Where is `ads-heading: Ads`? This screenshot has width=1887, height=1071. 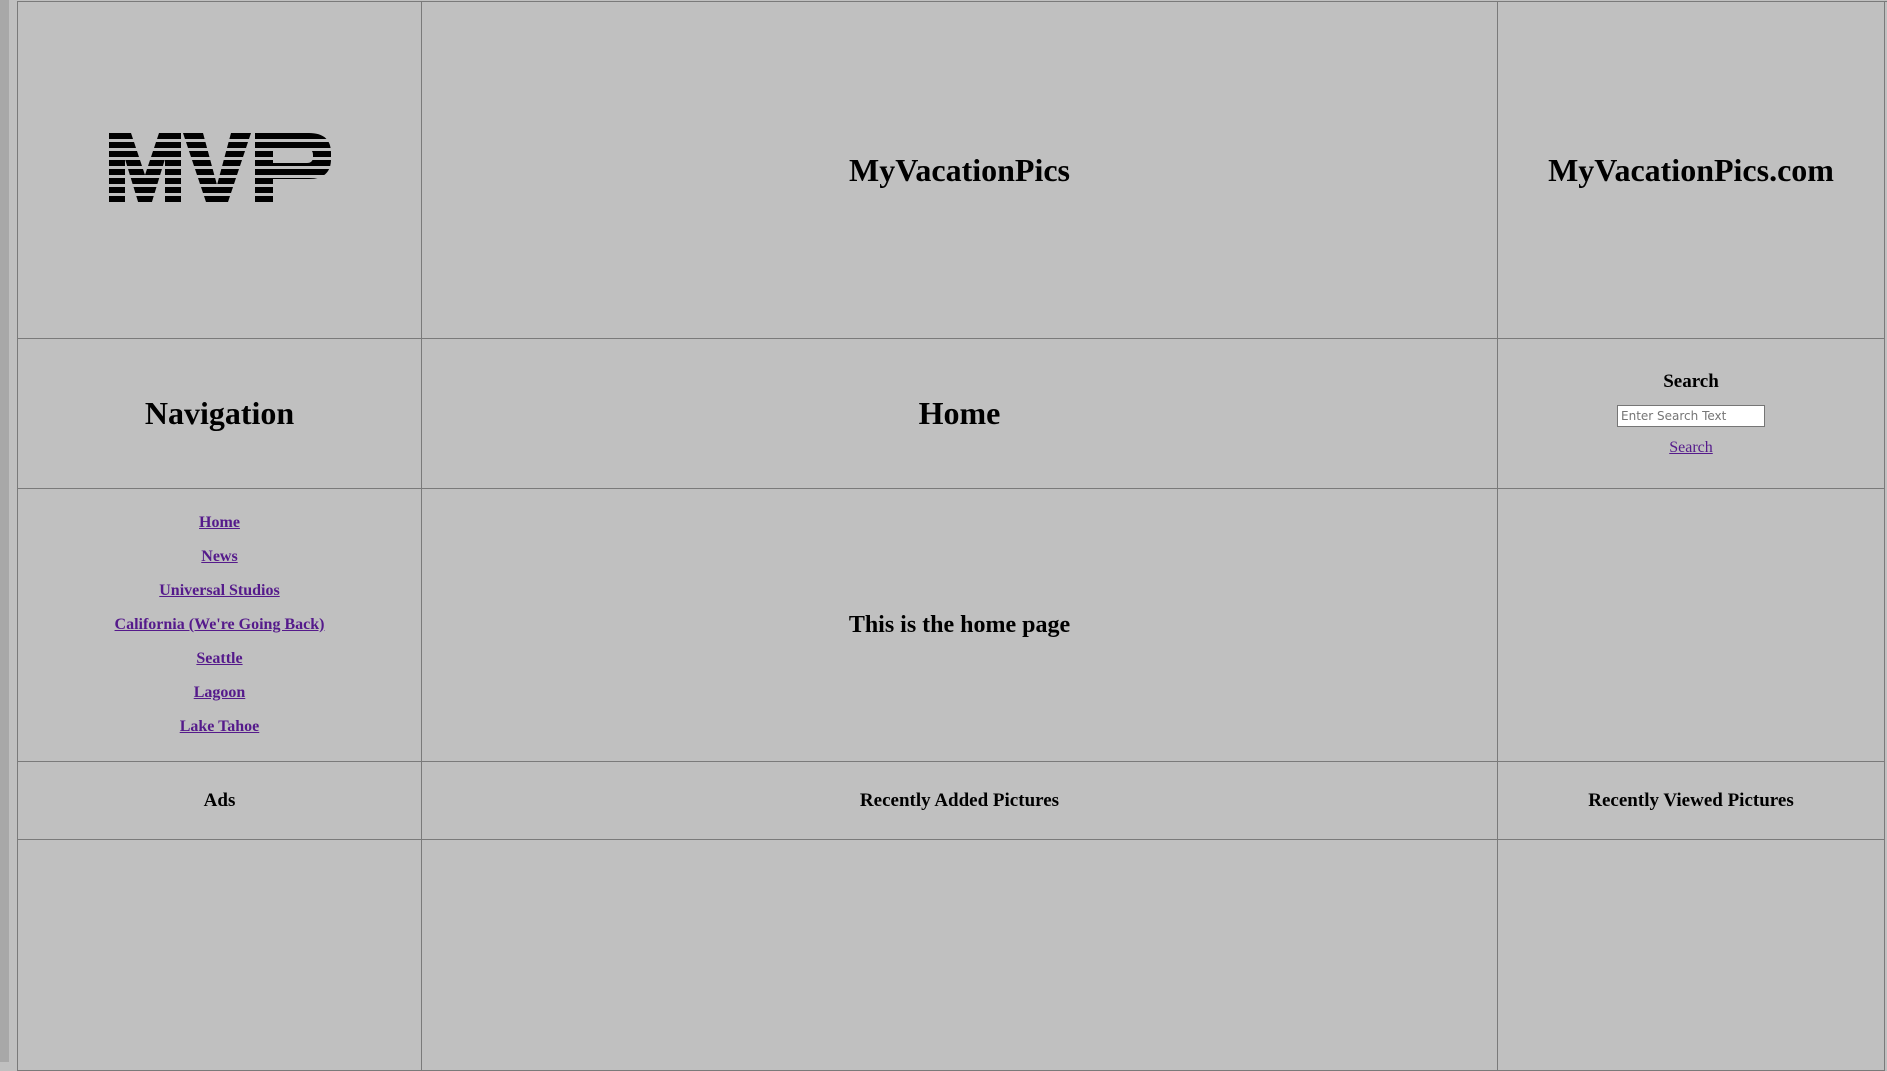
ads-heading: Ads is located at coordinates (219, 800).